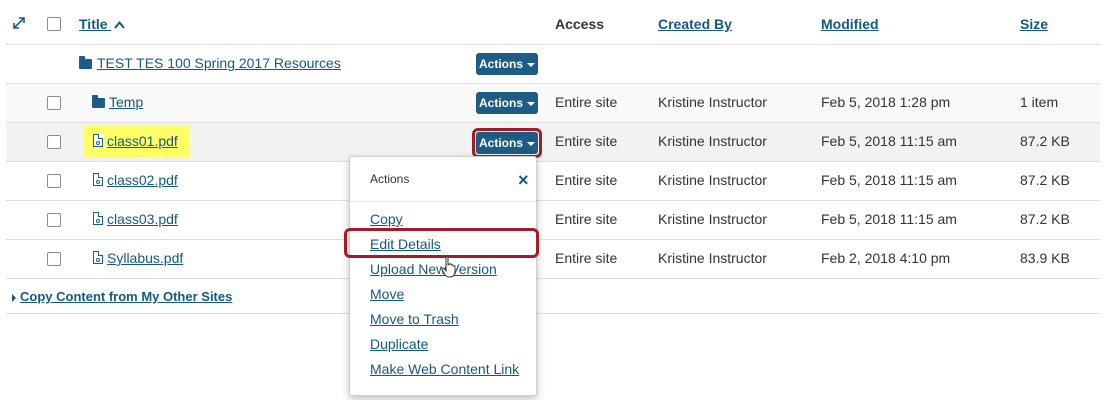  What do you see at coordinates (142, 141) in the screenshot?
I see `file-link: class01.pdf` at bounding box center [142, 141].